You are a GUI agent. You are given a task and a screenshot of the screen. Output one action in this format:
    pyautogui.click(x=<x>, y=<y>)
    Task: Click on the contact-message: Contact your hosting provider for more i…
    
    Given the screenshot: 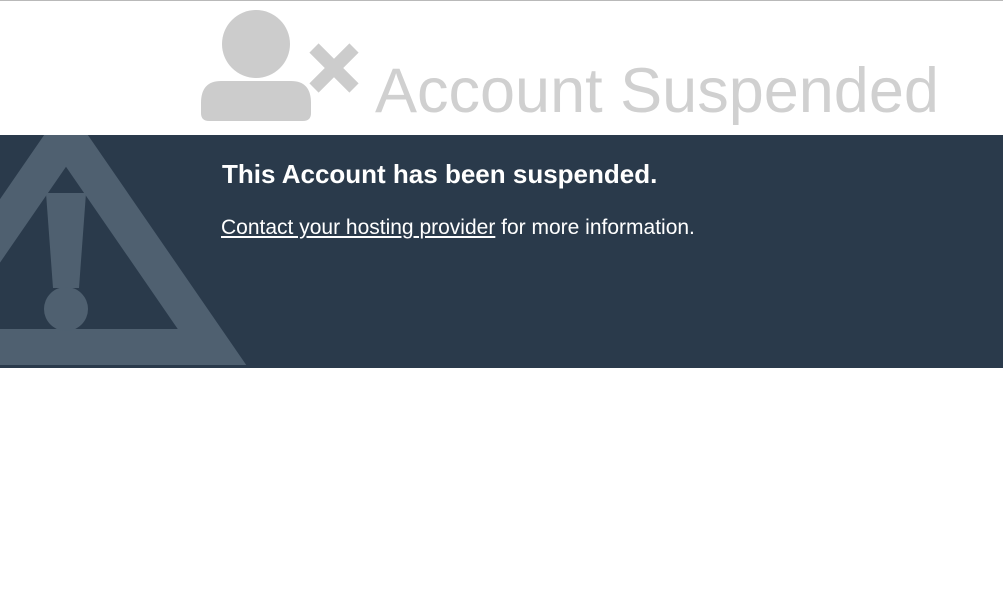 What is the action you would take?
    pyautogui.click(x=458, y=228)
    